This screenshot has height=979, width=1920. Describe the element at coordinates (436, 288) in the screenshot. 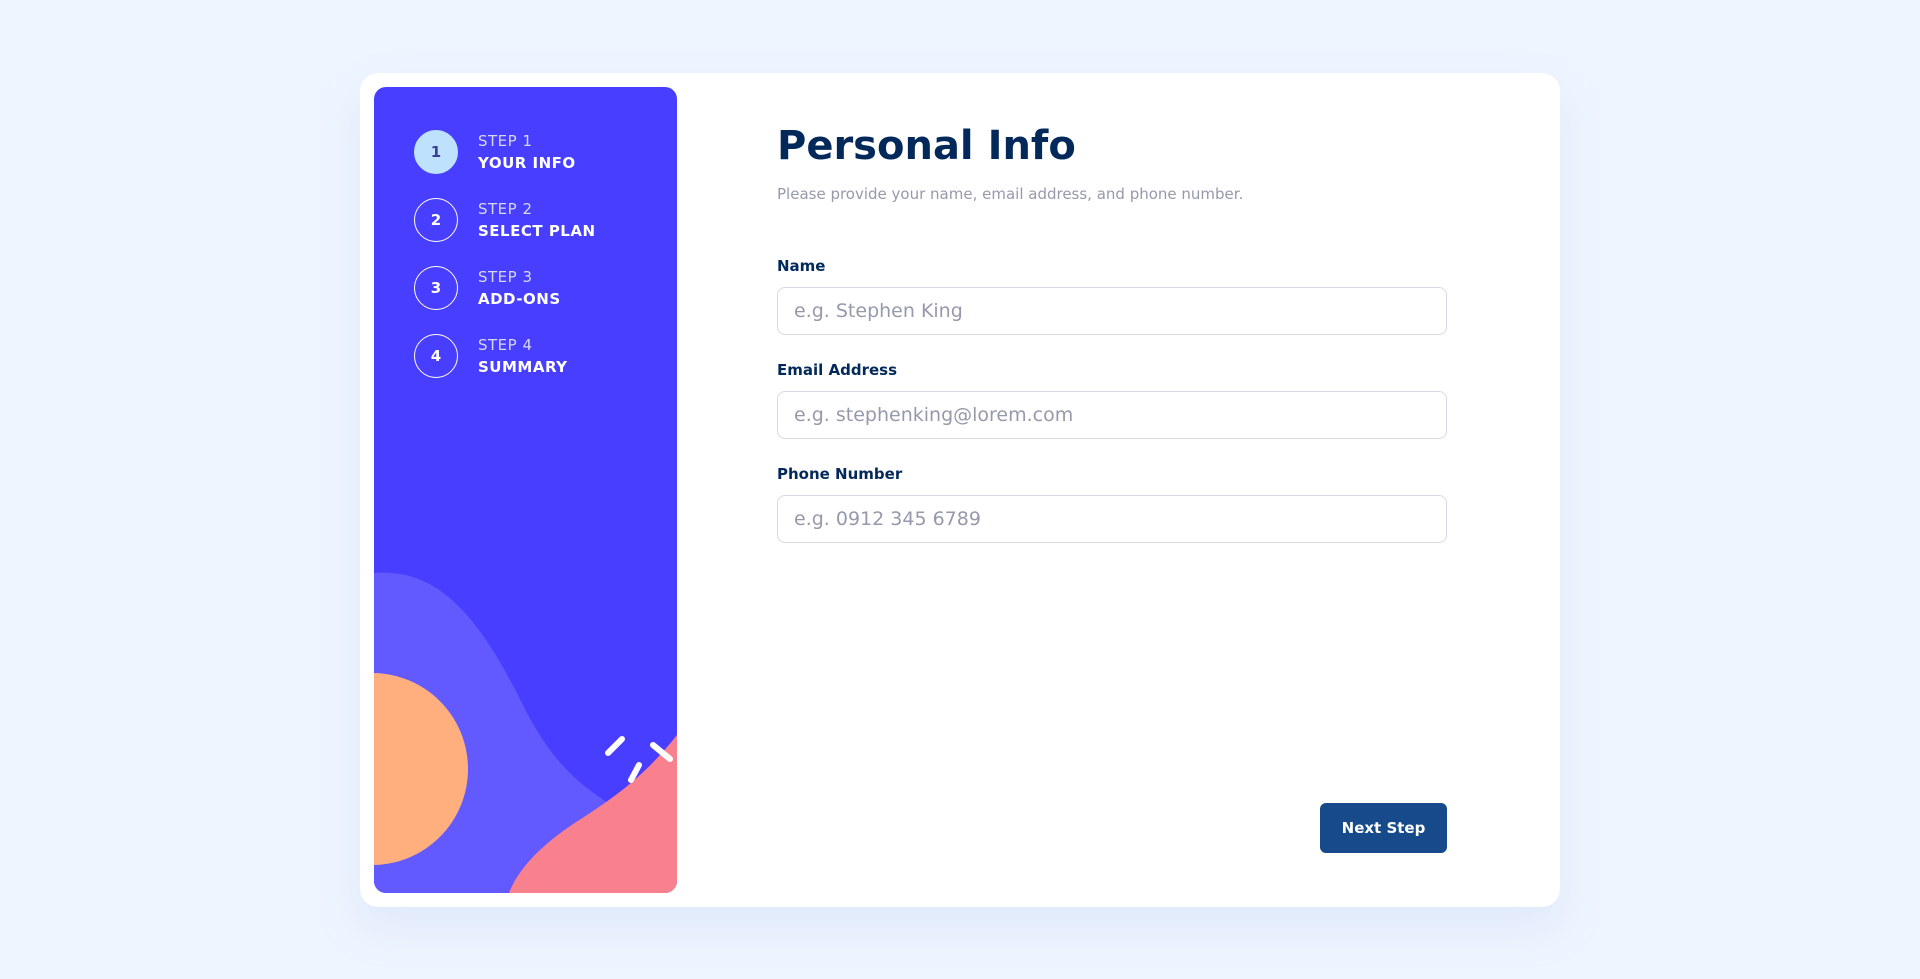

I see `step-number-badge: 3` at that location.